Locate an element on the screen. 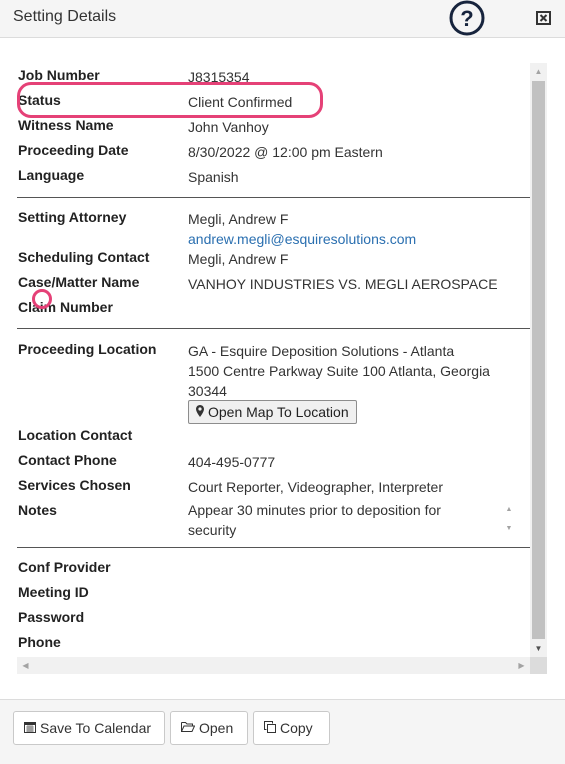 The height and width of the screenshot is (764, 565). horizontal-scrollbar: ◀ ▶ is located at coordinates (273, 665).